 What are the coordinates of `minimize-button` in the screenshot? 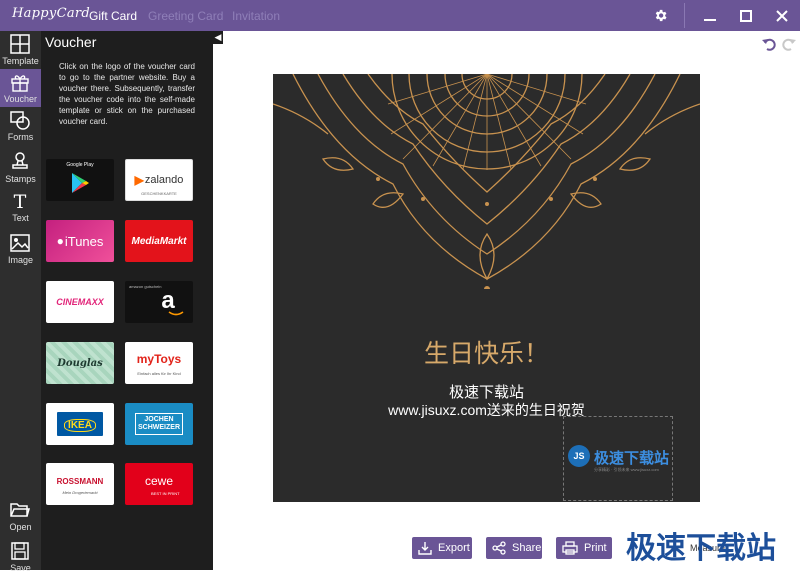 It's located at (710, 15).